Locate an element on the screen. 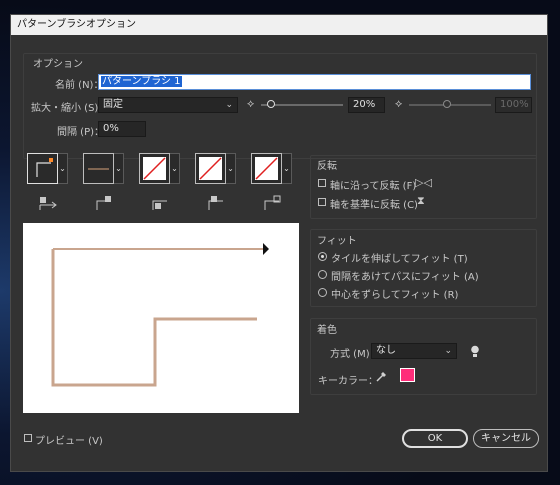 The height and width of the screenshot is (485, 560). name-input: パターンブラシ 1 is located at coordinates (314, 82).